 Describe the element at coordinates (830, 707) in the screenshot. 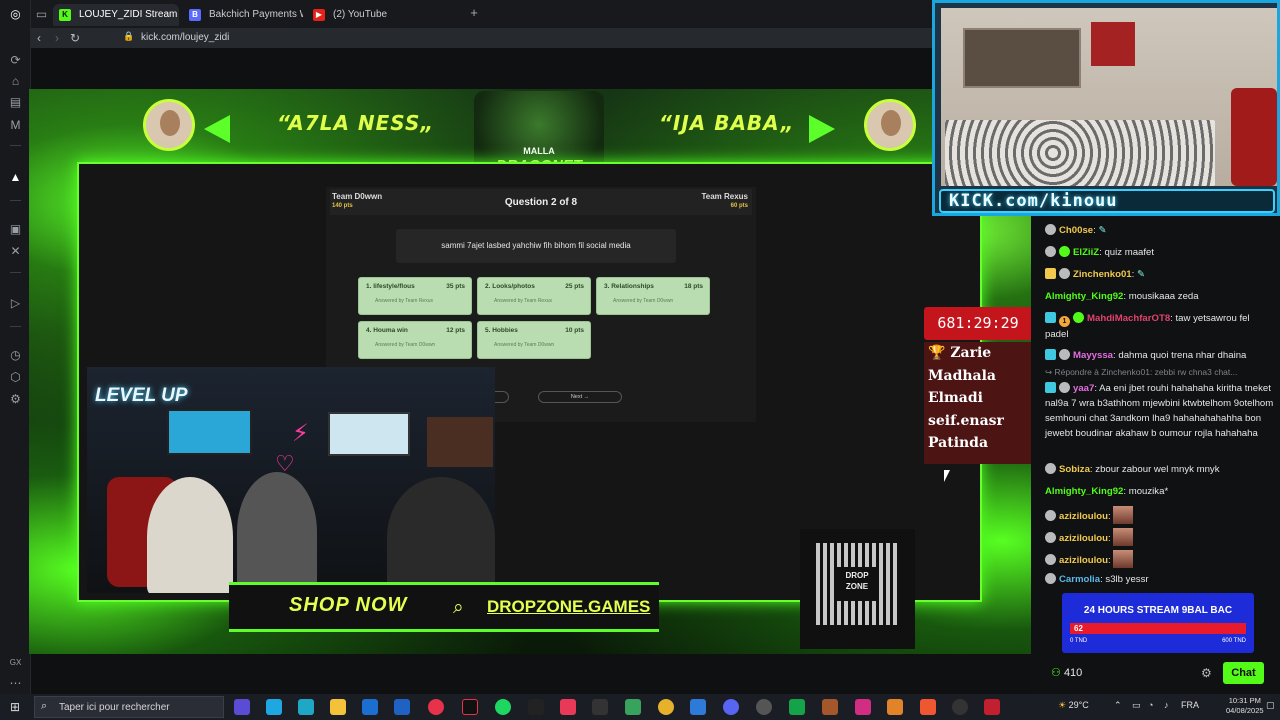

I see `game-icon` at that location.